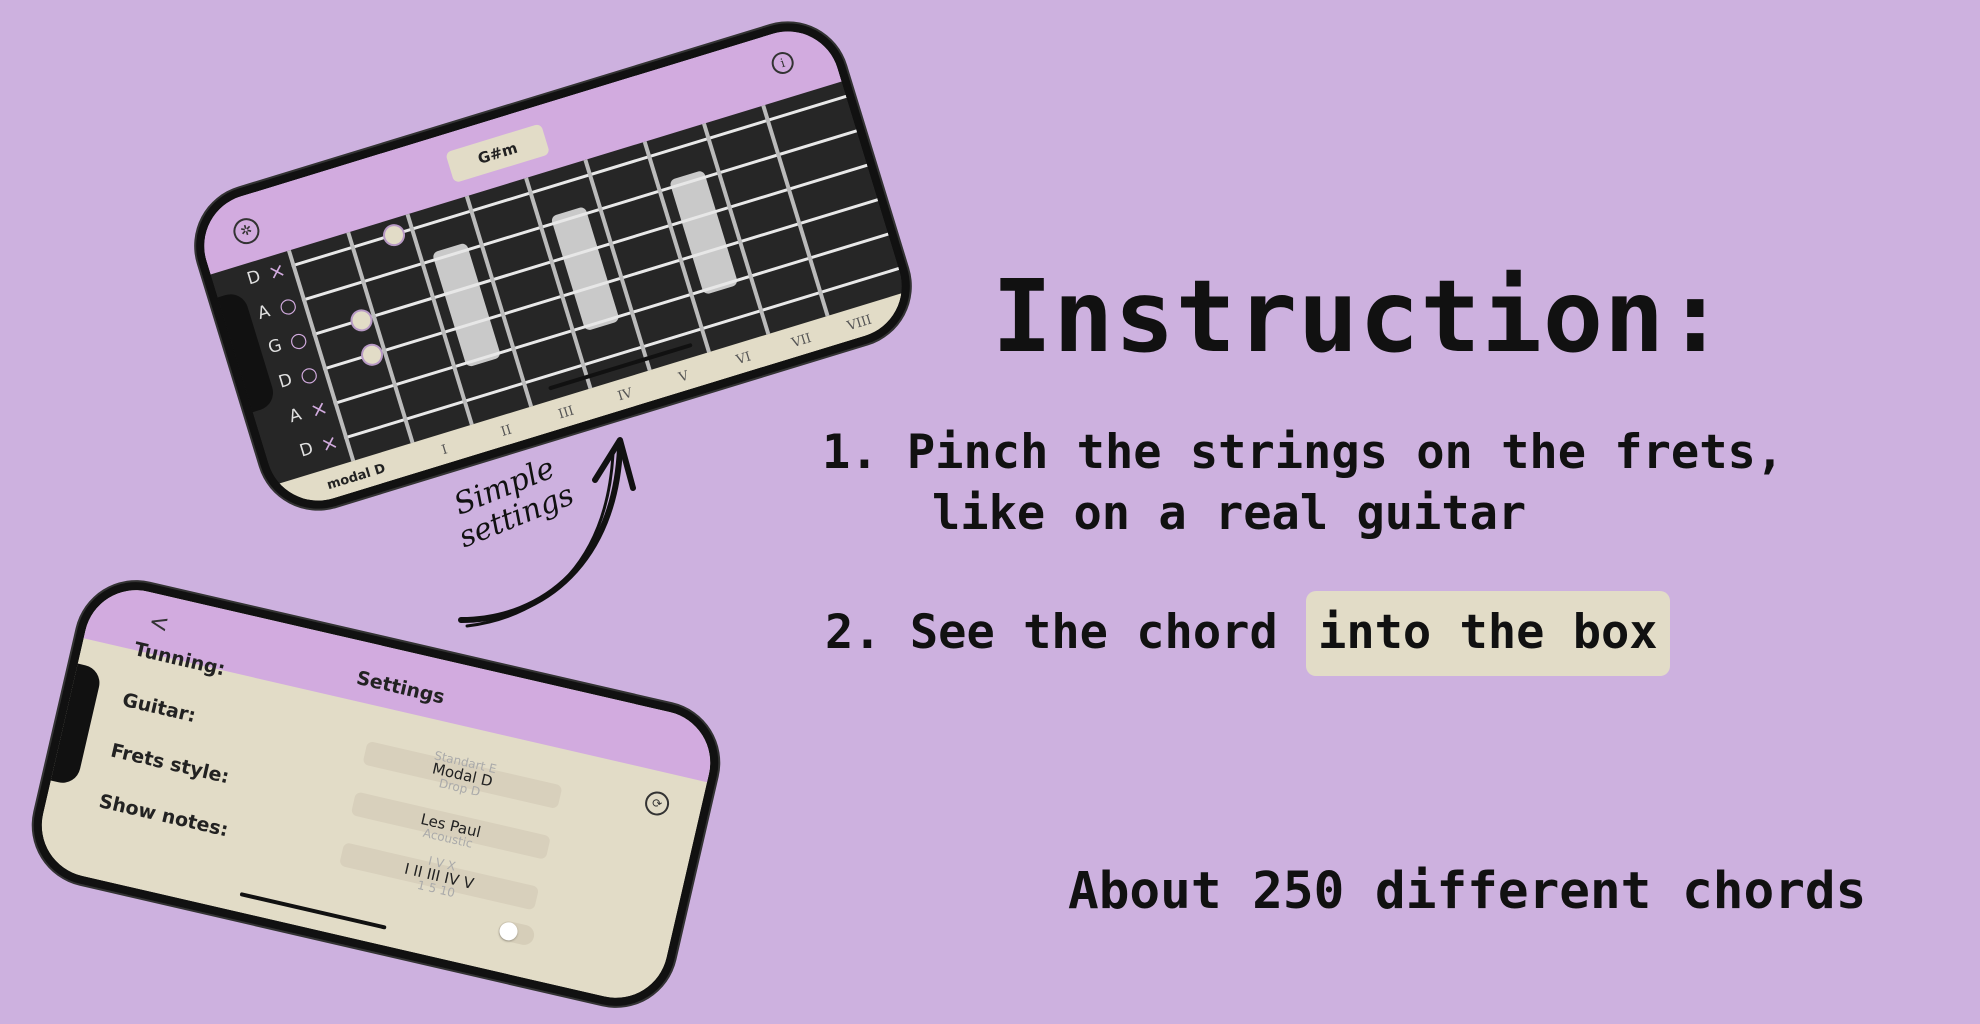 Image resolution: width=1980 pixels, height=1024 pixels. I want to click on footer-text: About 250 different chords, so click(1467, 891).